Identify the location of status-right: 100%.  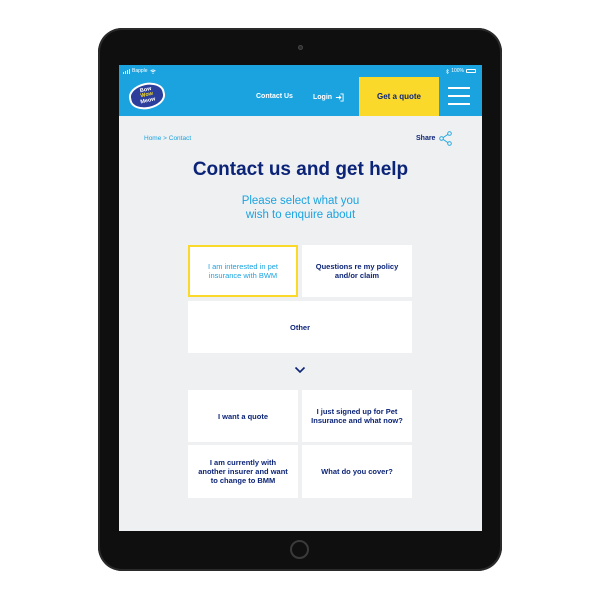
(461, 71).